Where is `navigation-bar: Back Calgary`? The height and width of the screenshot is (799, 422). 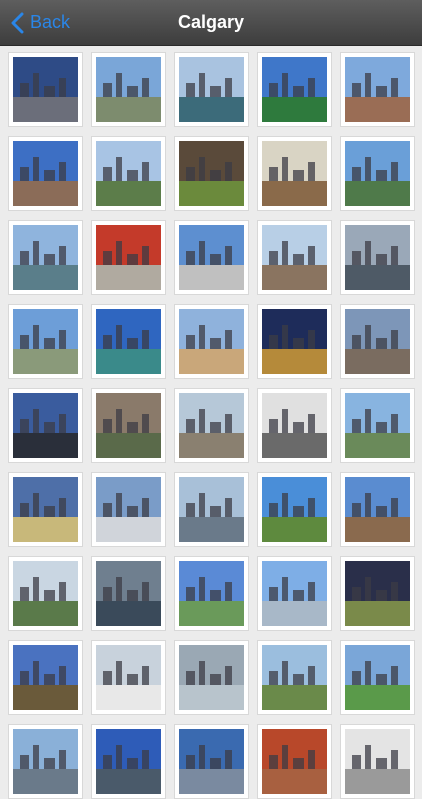
navigation-bar: Back Calgary is located at coordinates (211, 23).